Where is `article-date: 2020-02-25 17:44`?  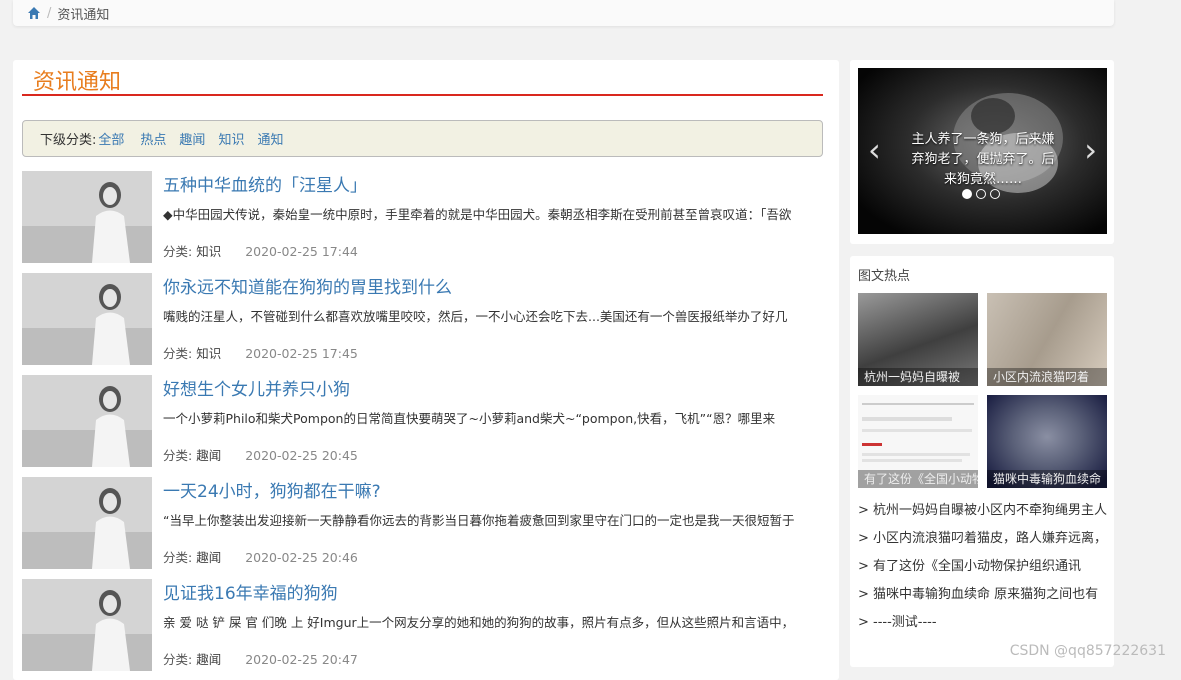 article-date: 2020-02-25 17:44 is located at coordinates (301, 251).